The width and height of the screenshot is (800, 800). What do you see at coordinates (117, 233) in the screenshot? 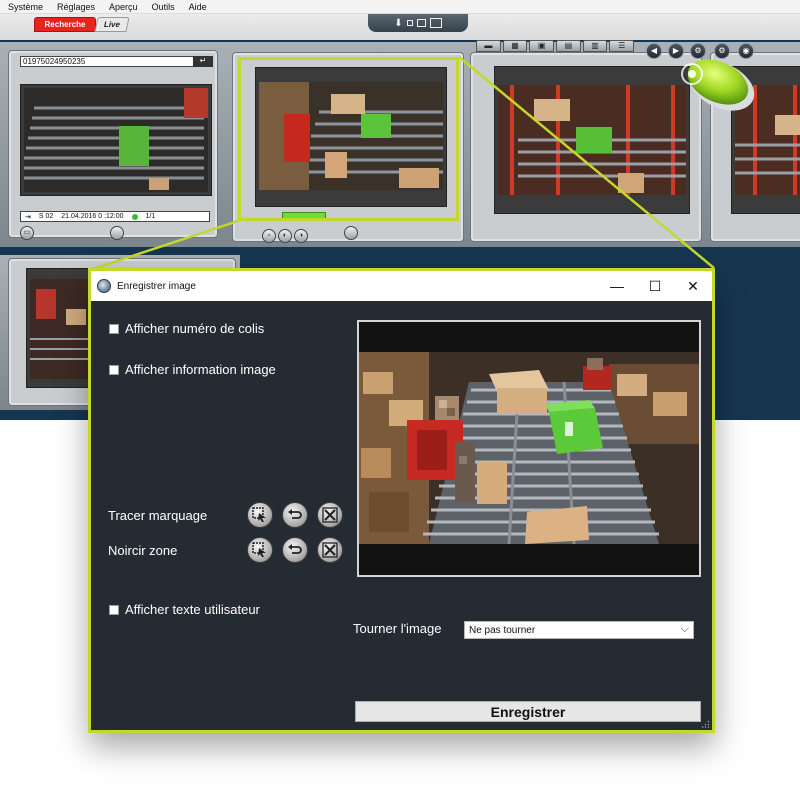
I see `scroll-knob` at bounding box center [117, 233].